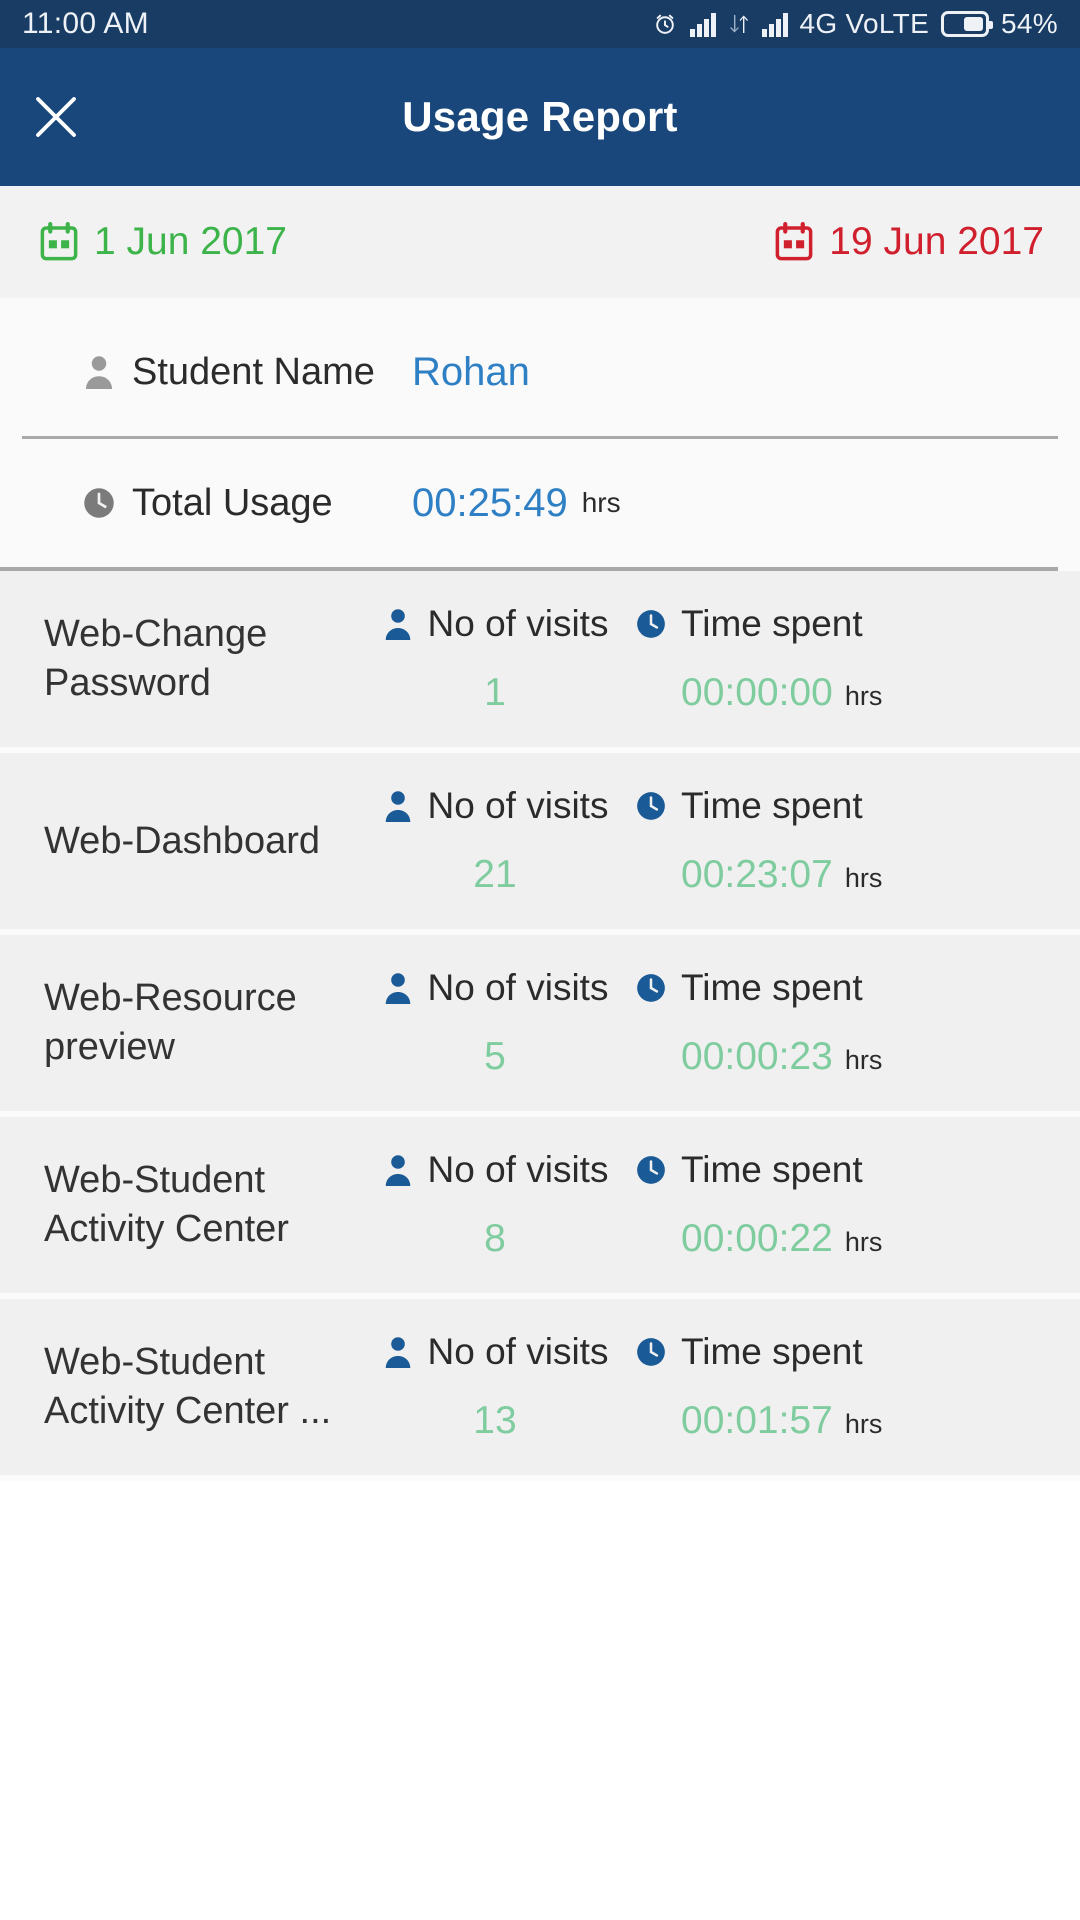  What do you see at coordinates (739, 24) in the screenshot?
I see `data-transfer-icon` at bounding box center [739, 24].